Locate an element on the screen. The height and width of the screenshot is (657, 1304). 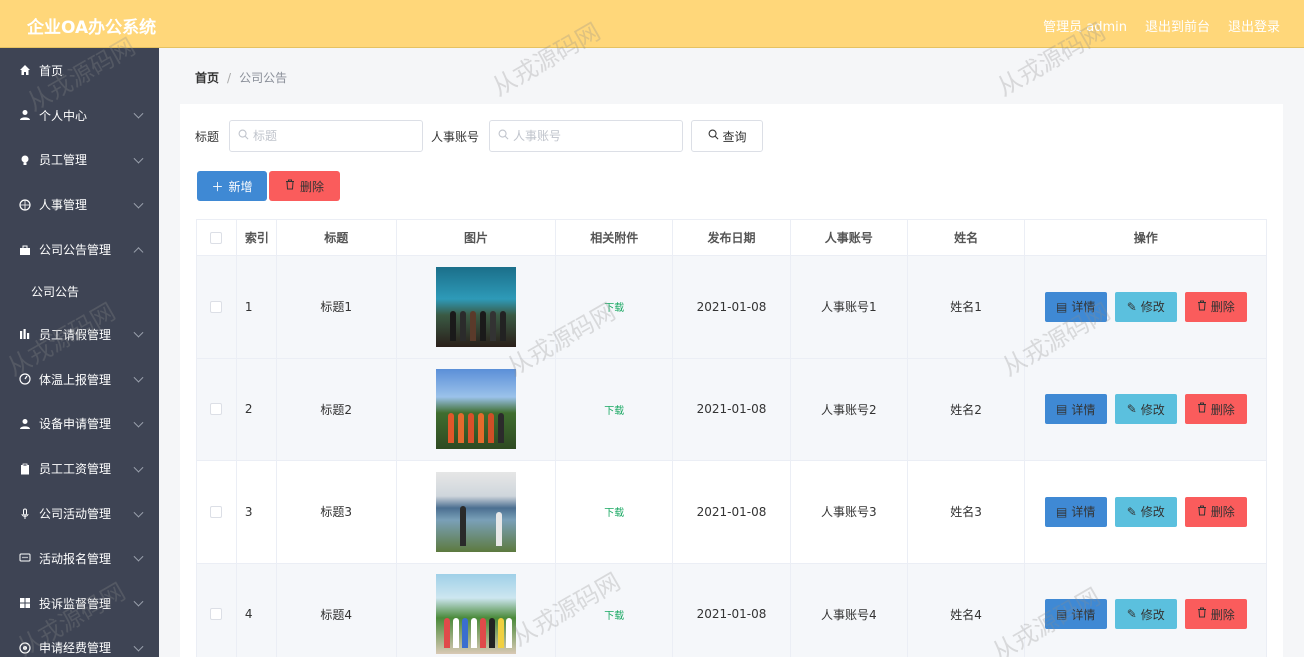
search-icon is located at coordinates (243, 136).